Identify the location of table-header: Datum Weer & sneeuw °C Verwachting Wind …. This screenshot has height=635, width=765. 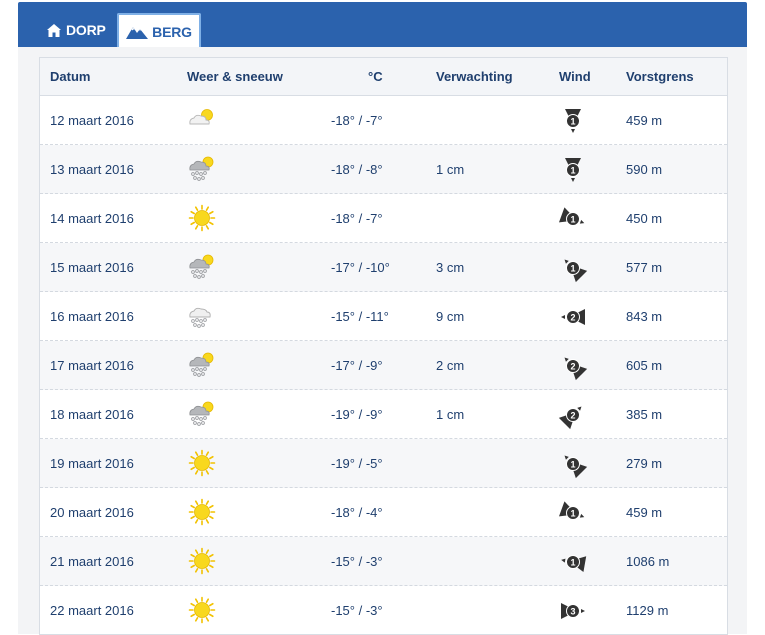
(383, 77).